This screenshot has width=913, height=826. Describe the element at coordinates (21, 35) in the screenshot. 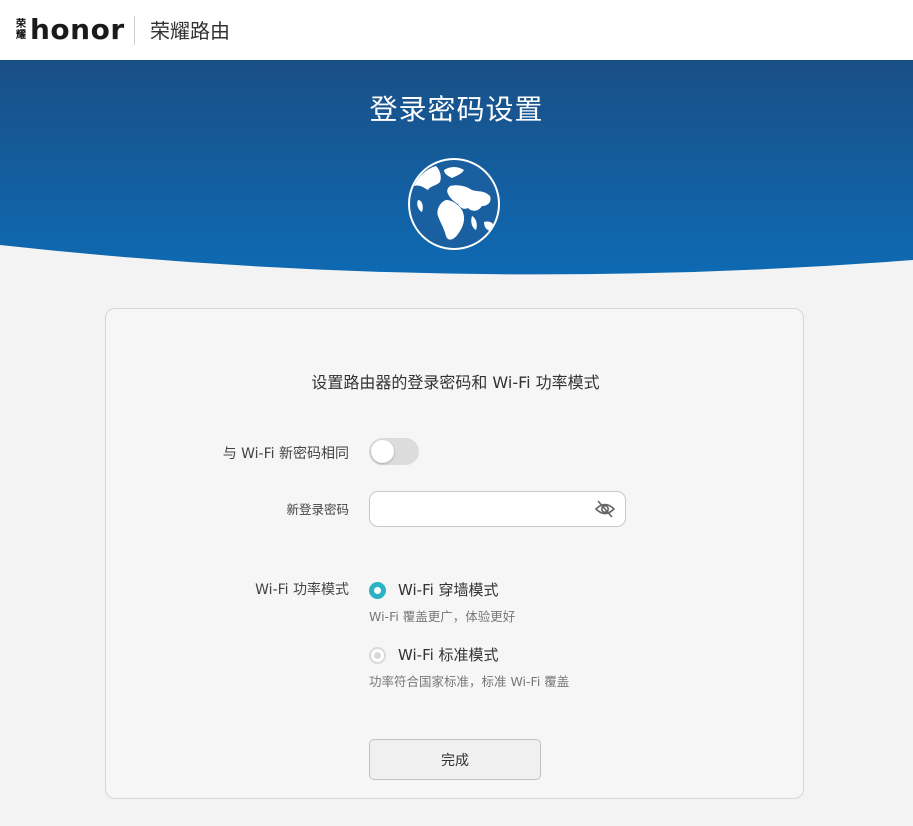

I see `brand-mark-char: 耀` at that location.